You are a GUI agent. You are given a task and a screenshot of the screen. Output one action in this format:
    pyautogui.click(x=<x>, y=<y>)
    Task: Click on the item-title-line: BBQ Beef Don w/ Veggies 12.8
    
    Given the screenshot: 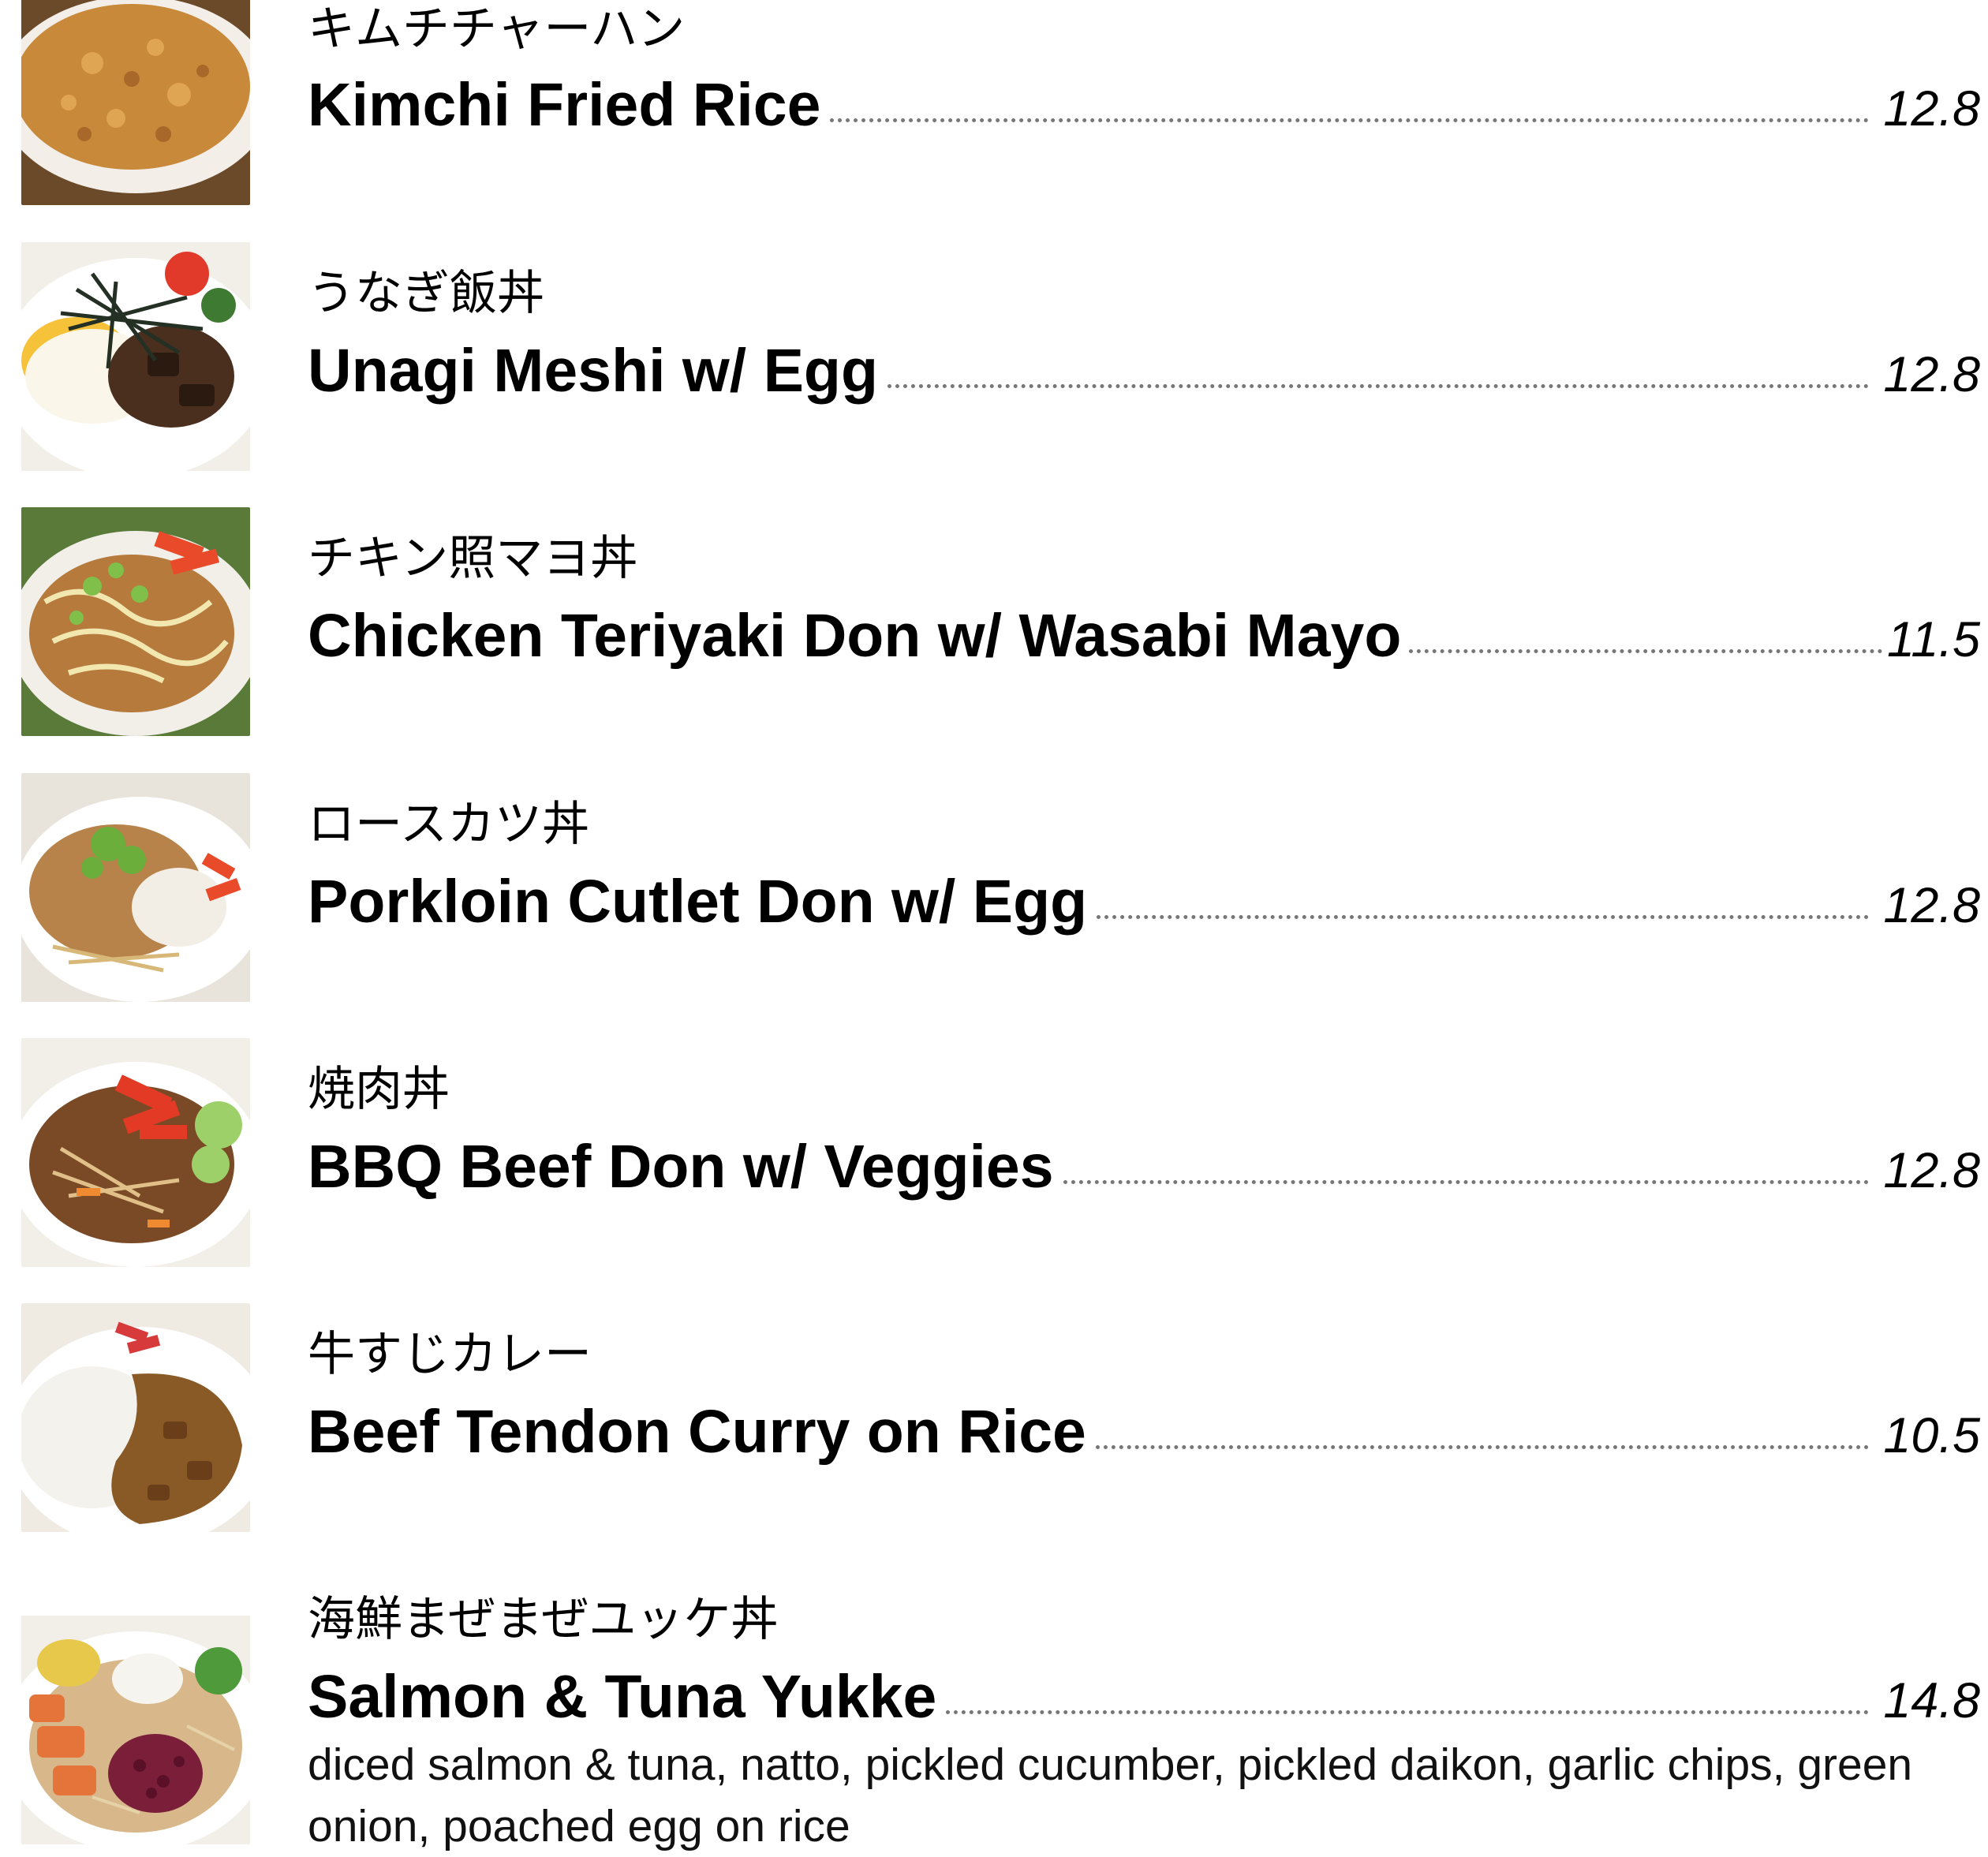 What is the action you would take?
    pyautogui.click(x=1144, y=1166)
    